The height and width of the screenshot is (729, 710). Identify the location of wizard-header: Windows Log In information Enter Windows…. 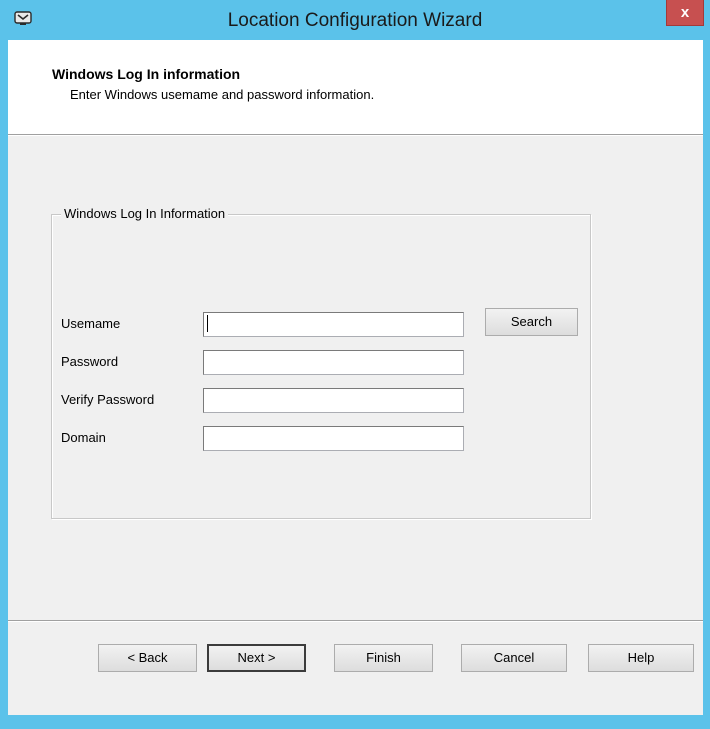
(355, 87).